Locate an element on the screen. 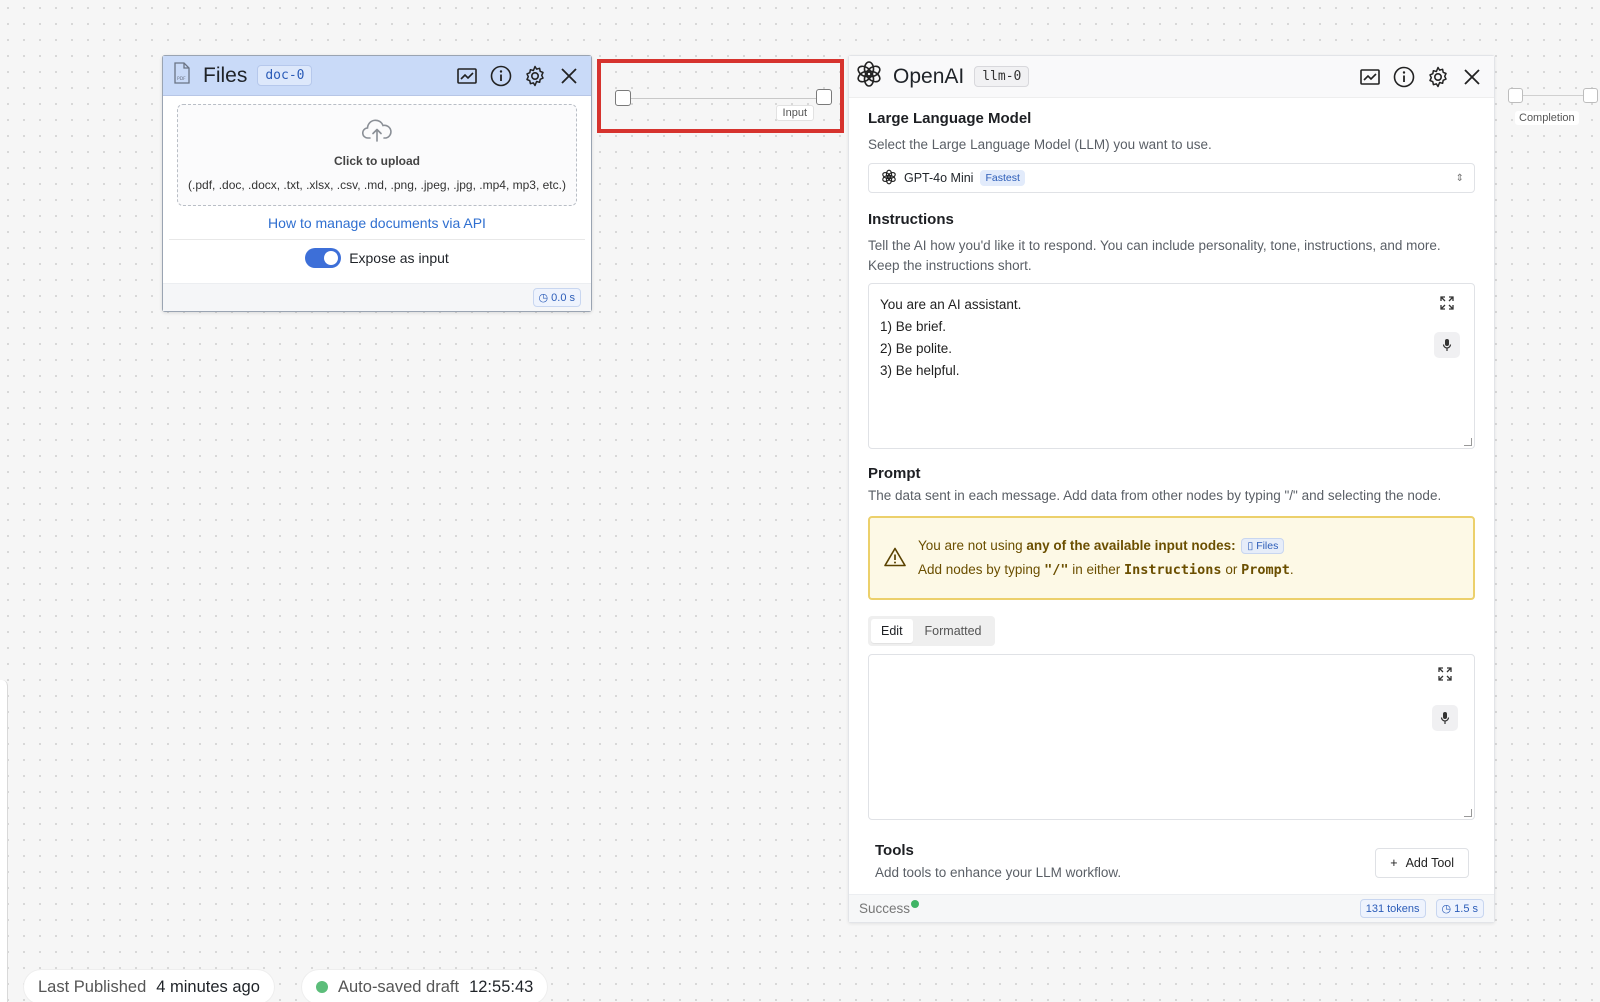 Image resolution: width=1600 pixels, height=1002 pixels. connector-input-label: Input is located at coordinates (794, 113).